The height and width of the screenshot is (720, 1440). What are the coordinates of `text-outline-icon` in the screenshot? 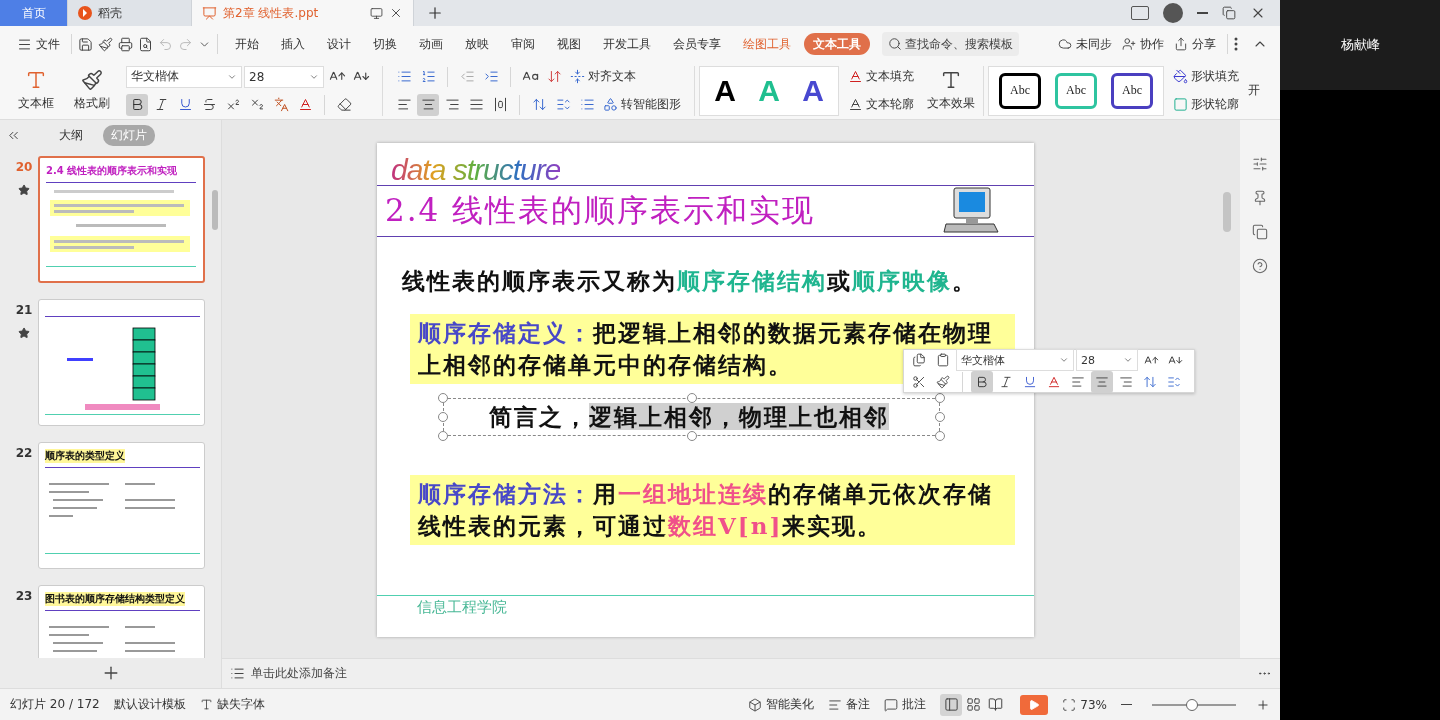 It's located at (855, 104).